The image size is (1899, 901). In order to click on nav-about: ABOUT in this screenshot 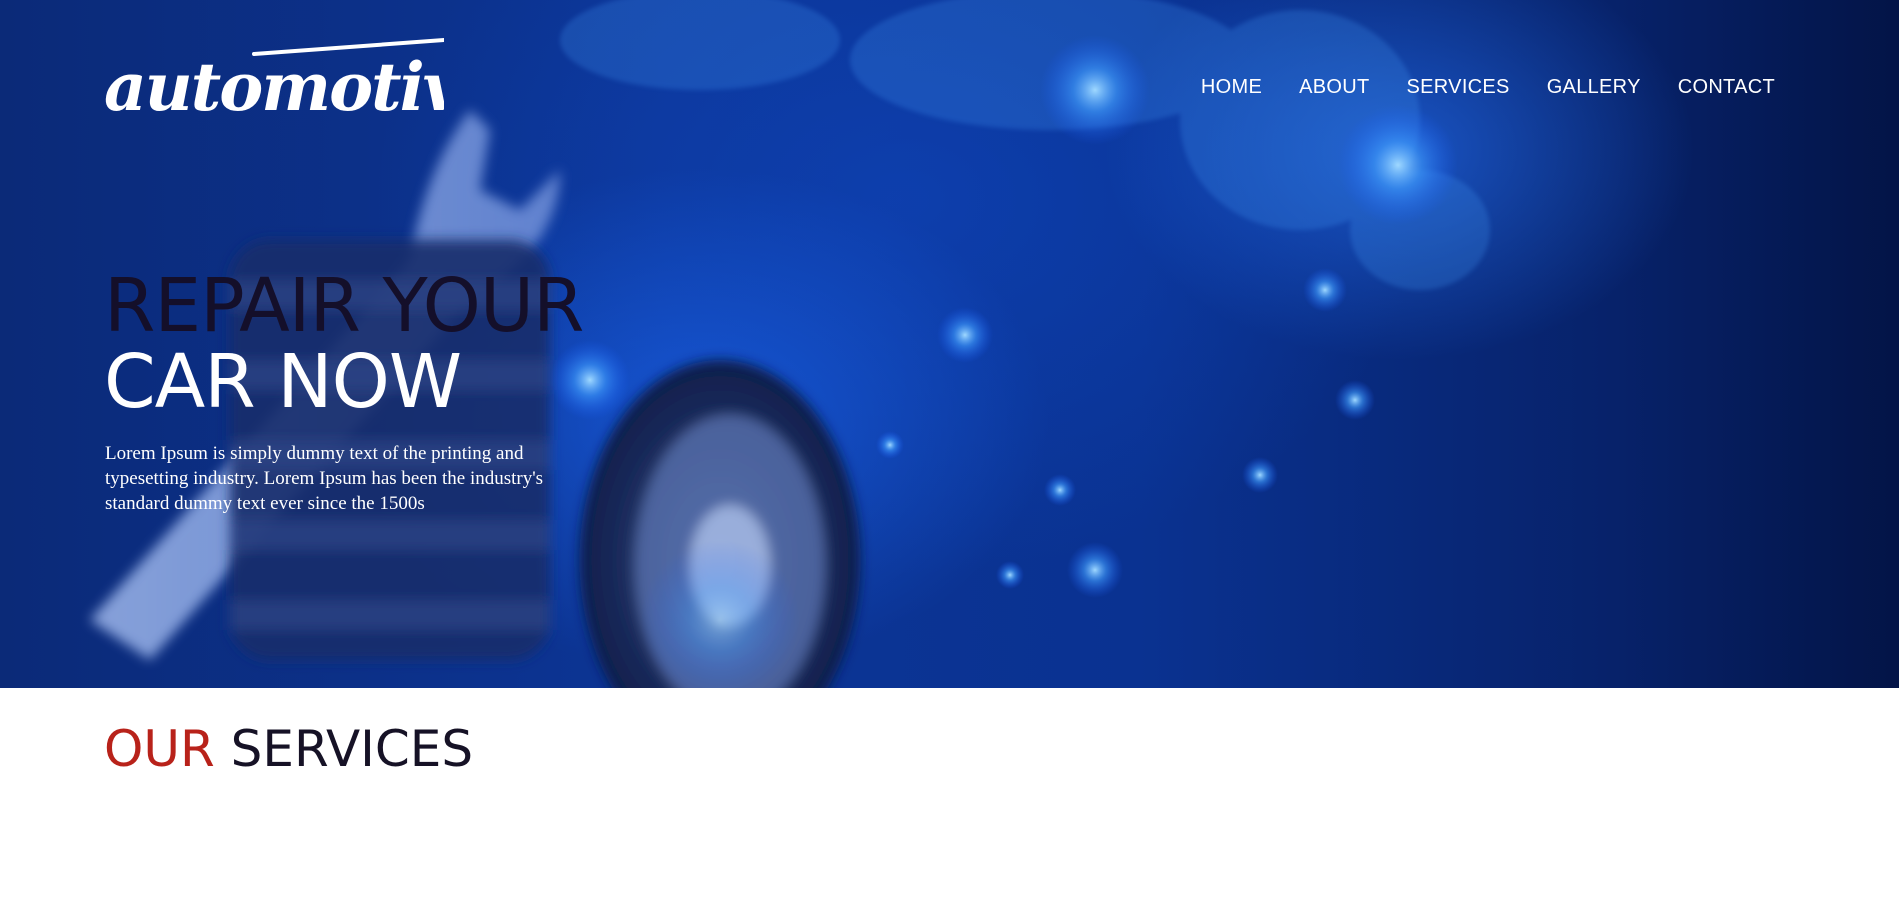, I will do `click(1334, 87)`.